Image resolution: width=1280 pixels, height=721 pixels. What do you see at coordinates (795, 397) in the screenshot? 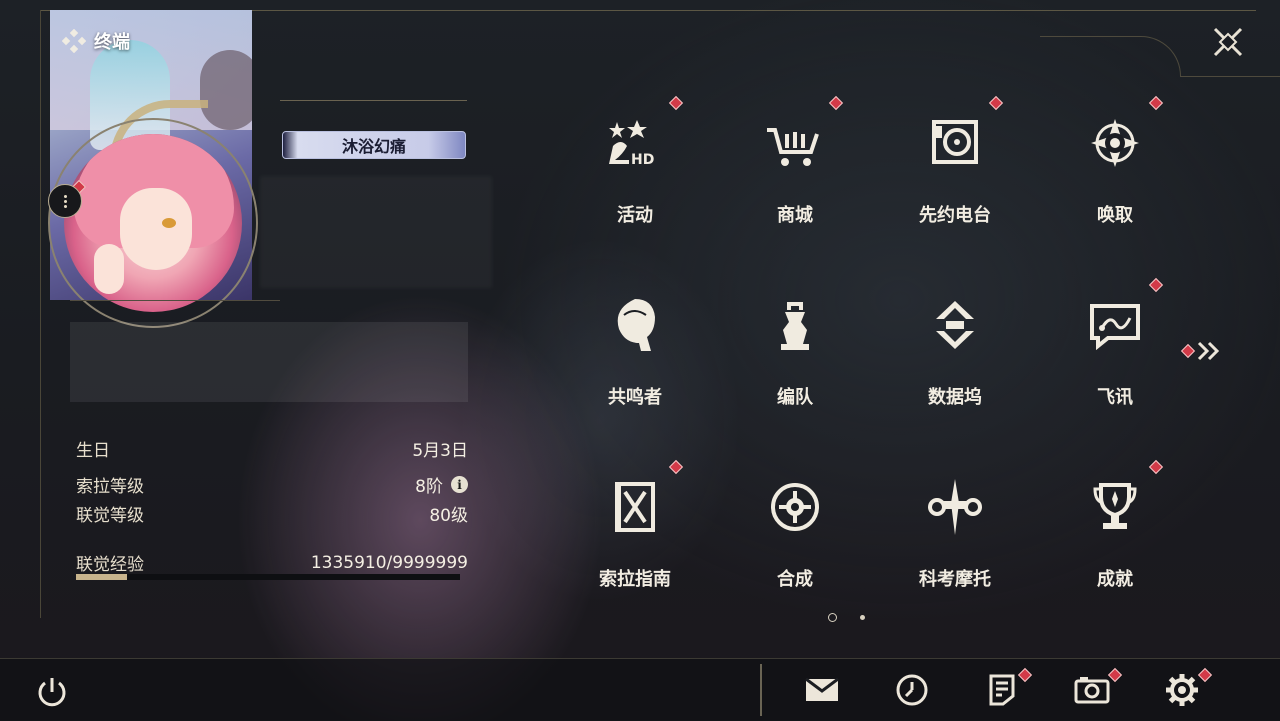
I see `menu-team-label: 编队` at bounding box center [795, 397].